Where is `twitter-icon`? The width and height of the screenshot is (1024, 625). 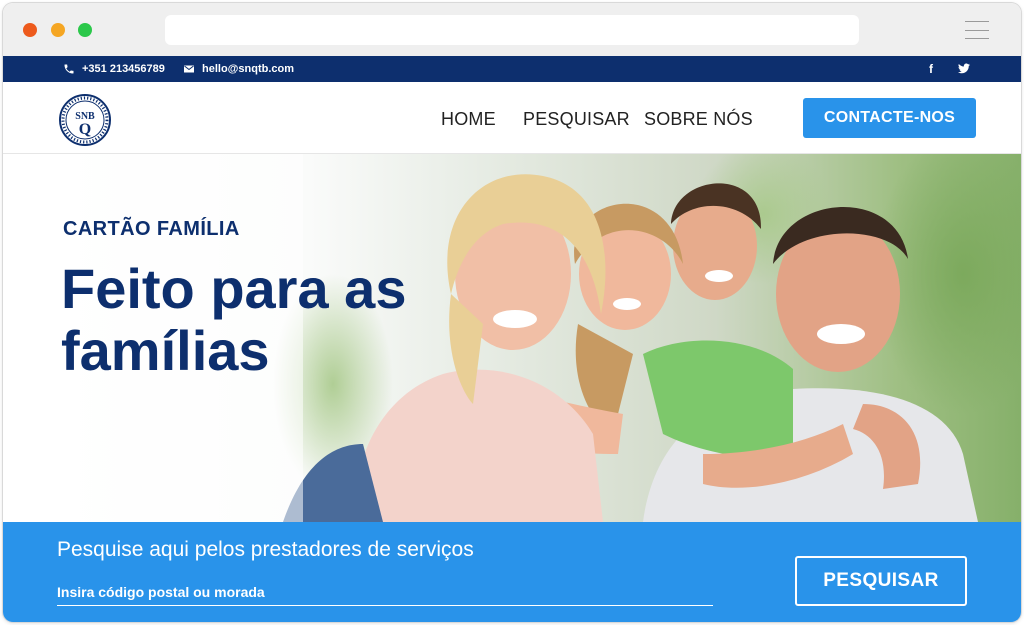
twitter-icon is located at coordinates (964, 68).